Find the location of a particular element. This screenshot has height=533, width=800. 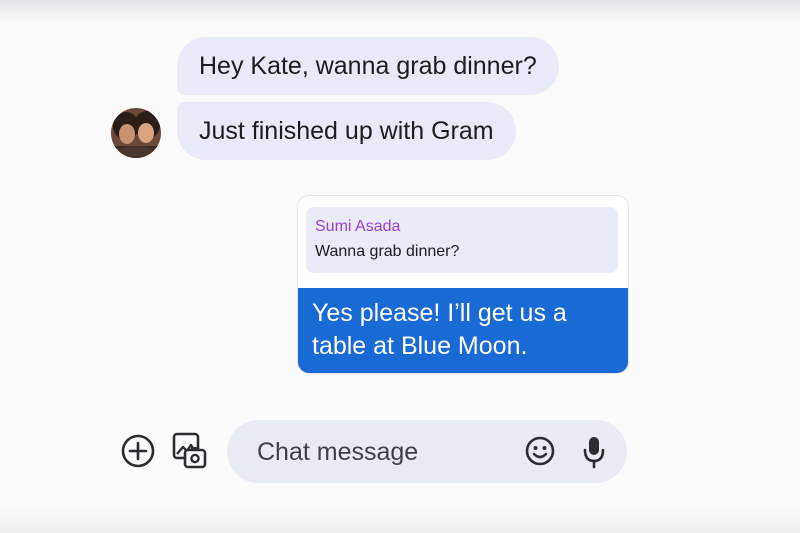

avatar is located at coordinates (136, 133).